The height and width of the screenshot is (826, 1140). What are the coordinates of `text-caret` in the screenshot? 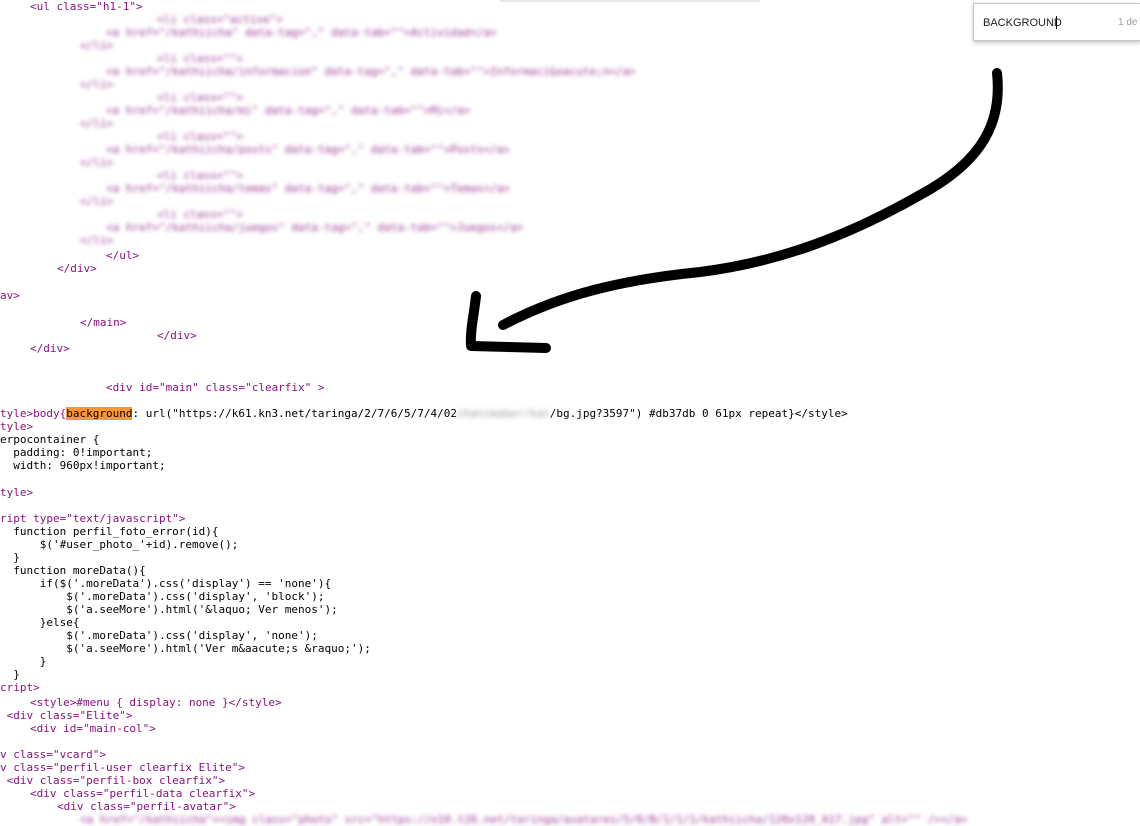 It's located at (1056, 22).